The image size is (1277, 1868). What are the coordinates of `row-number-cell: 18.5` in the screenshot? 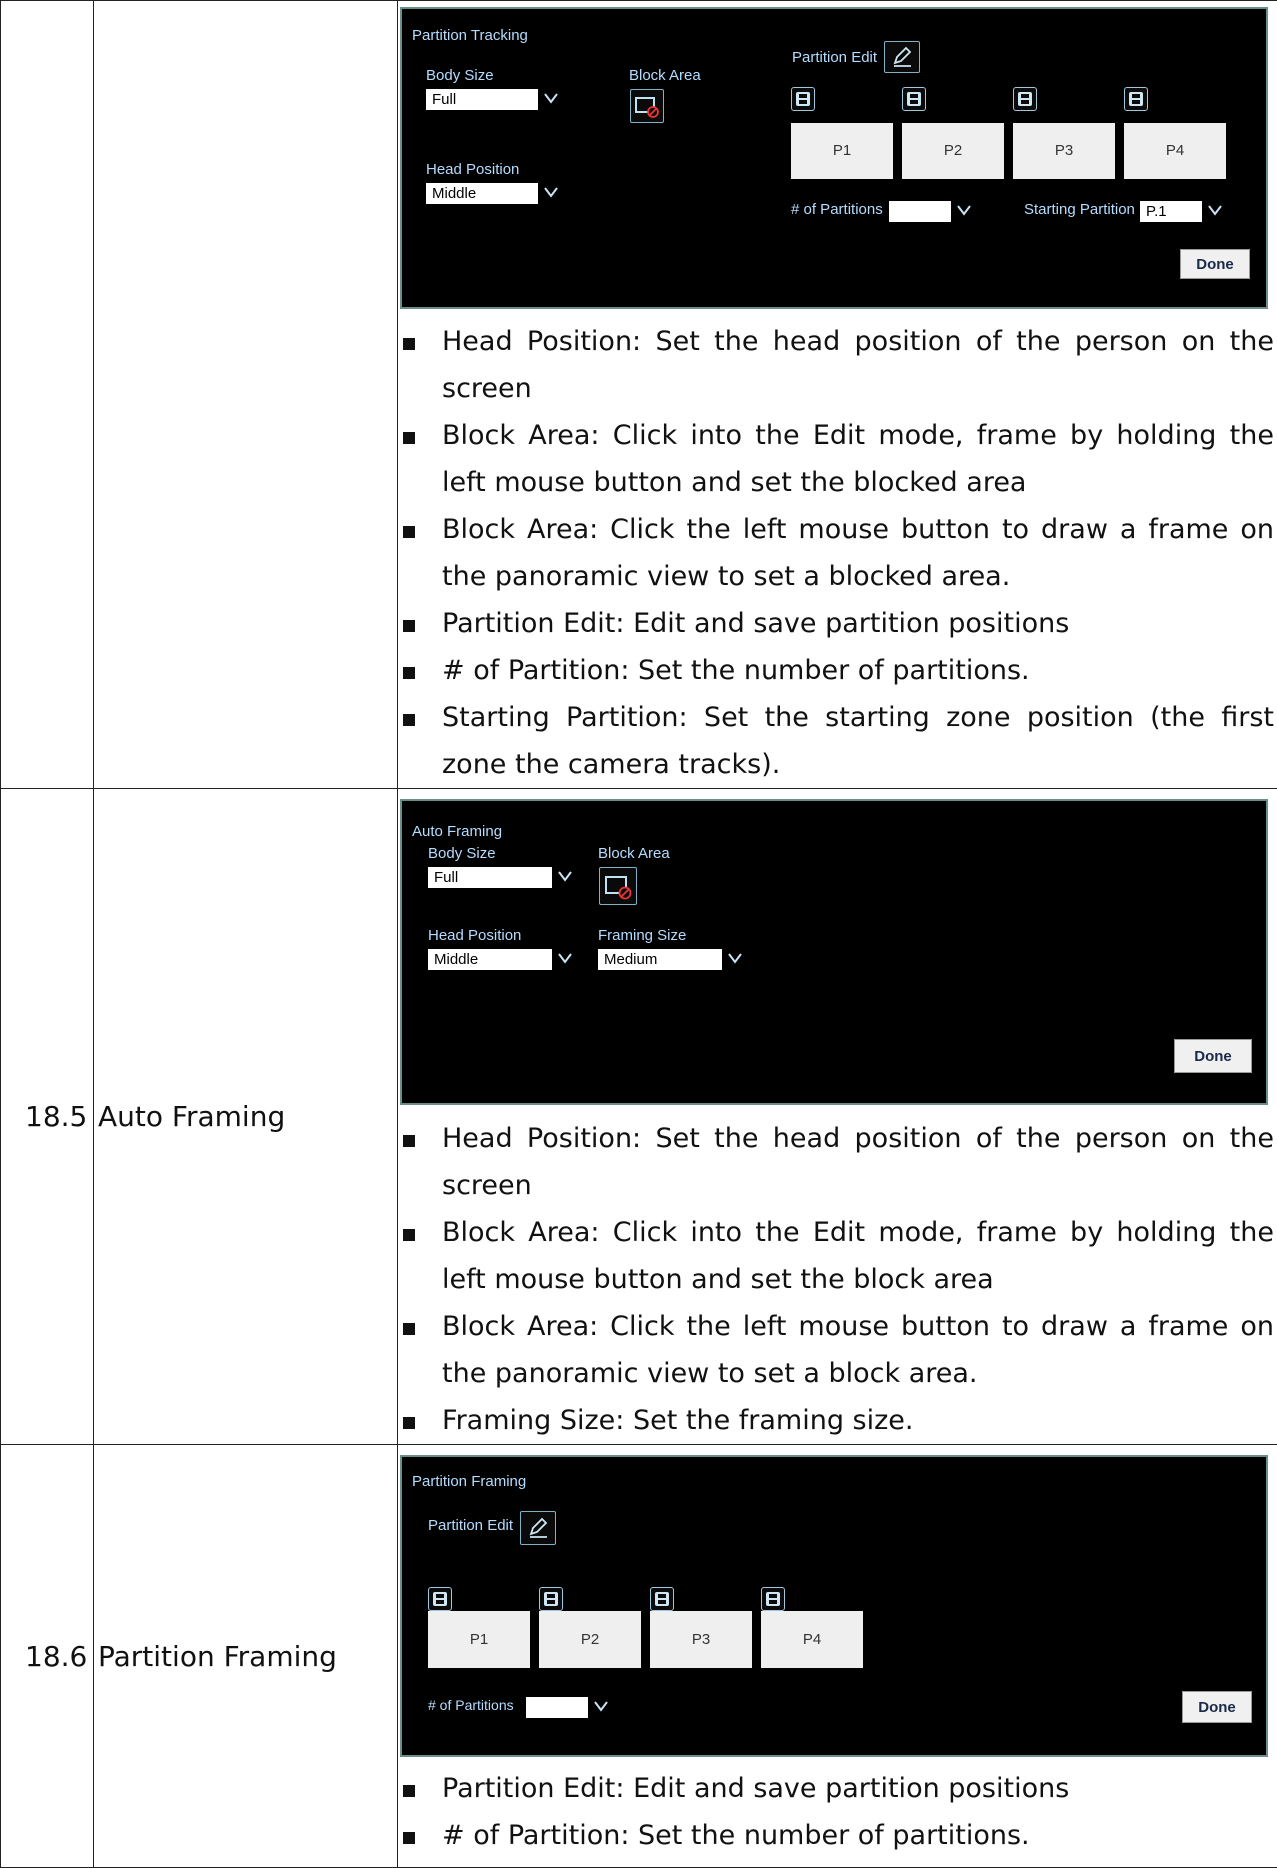 It's located at (47, 1117).